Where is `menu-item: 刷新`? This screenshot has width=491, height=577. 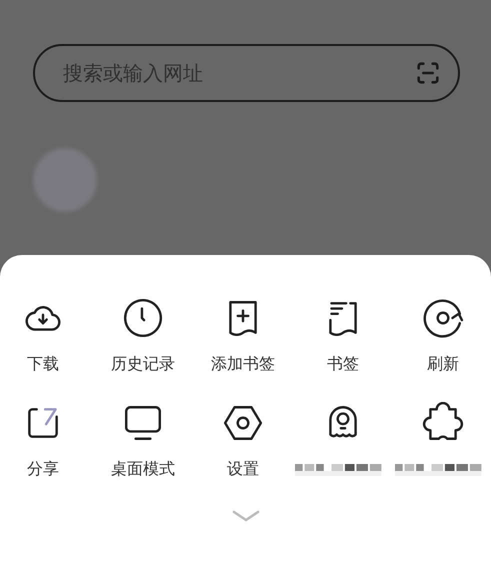 menu-item: 刷新 is located at coordinates (442, 336).